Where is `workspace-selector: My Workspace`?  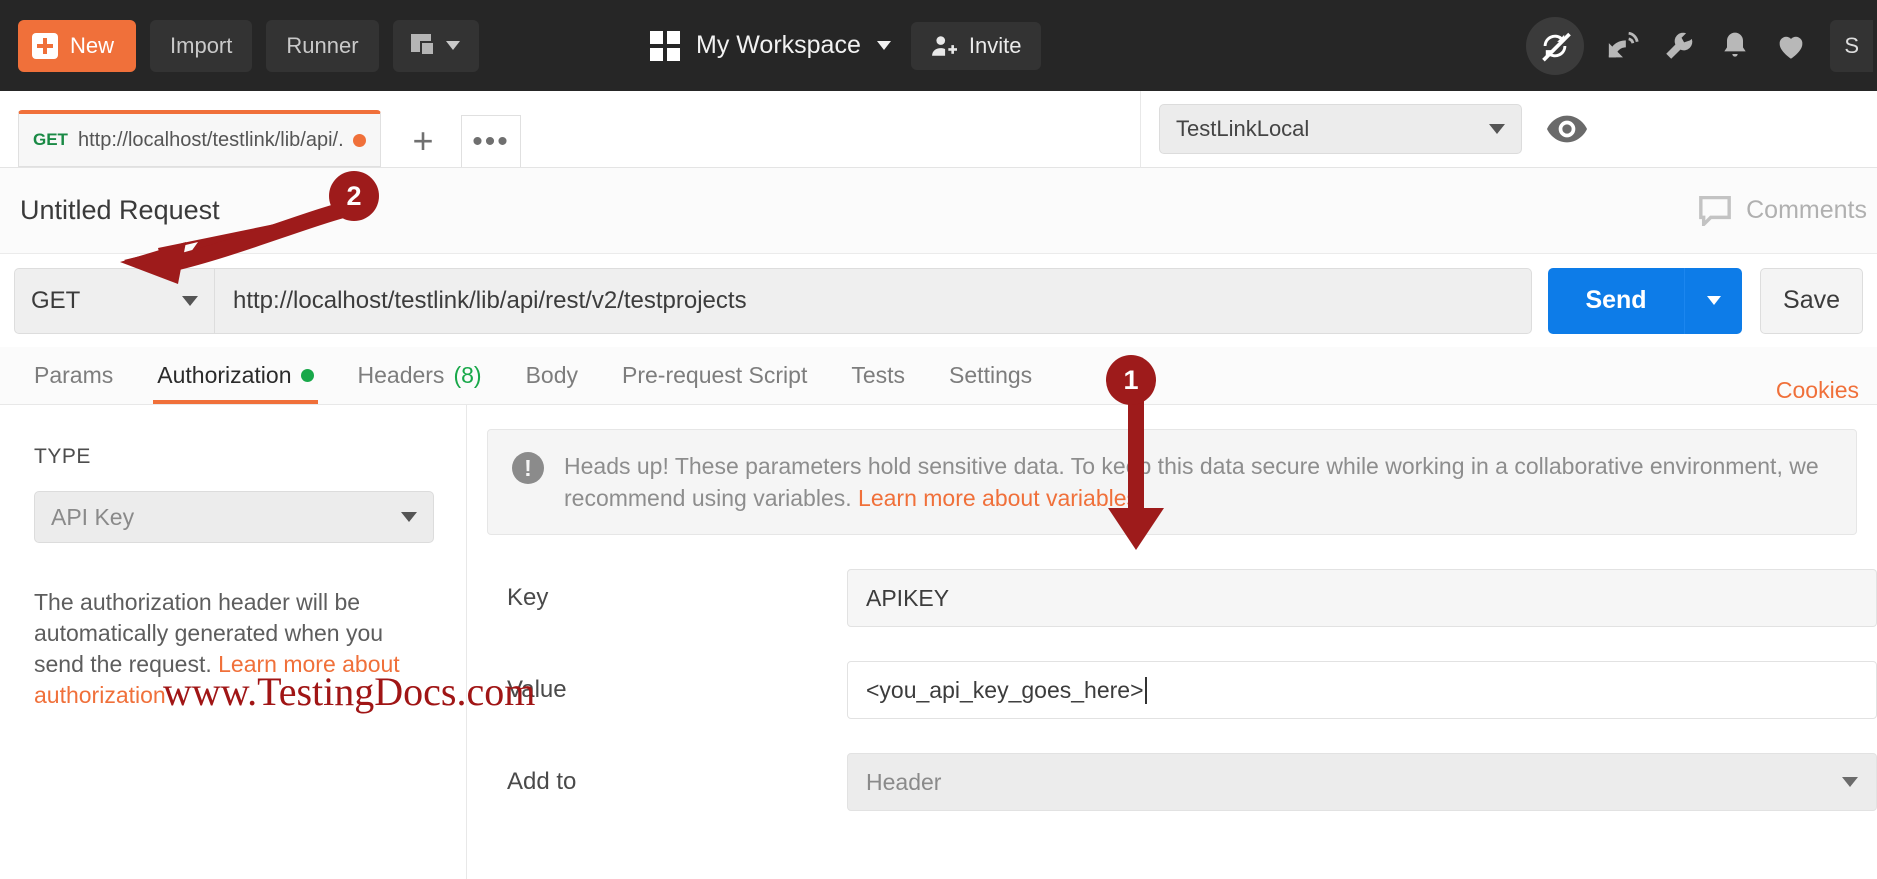
workspace-selector: My Workspace is located at coordinates (770, 45).